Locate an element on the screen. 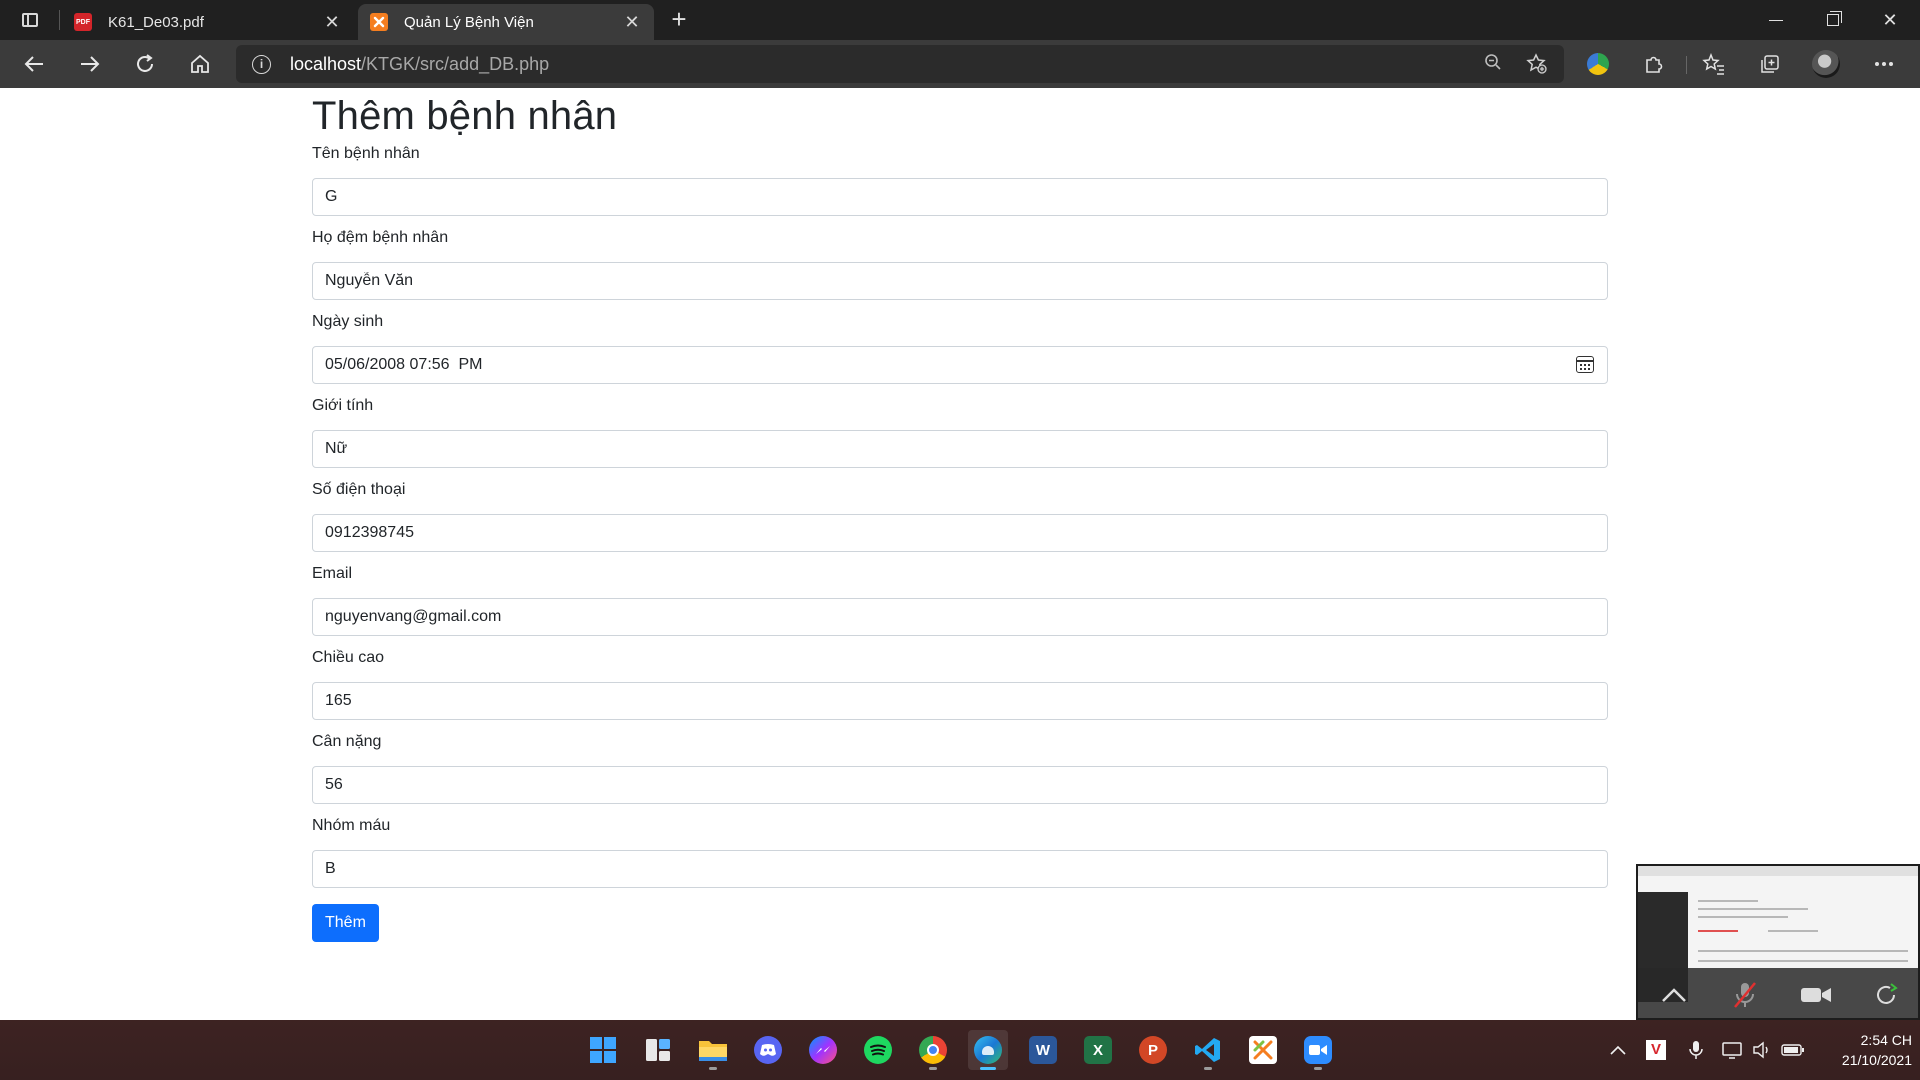 The width and height of the screenshot is (1920, 1080). home-button is located at coordinates (200, 64).